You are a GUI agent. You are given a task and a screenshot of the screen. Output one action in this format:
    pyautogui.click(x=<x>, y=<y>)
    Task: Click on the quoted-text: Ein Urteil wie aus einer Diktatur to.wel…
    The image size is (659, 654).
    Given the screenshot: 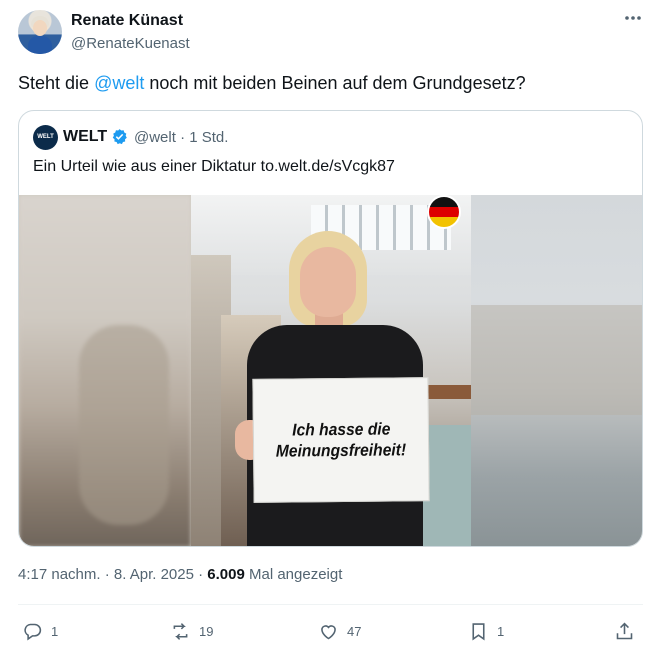 What is the action you would take?
    pyautogui.click(x=214, y=166)
    